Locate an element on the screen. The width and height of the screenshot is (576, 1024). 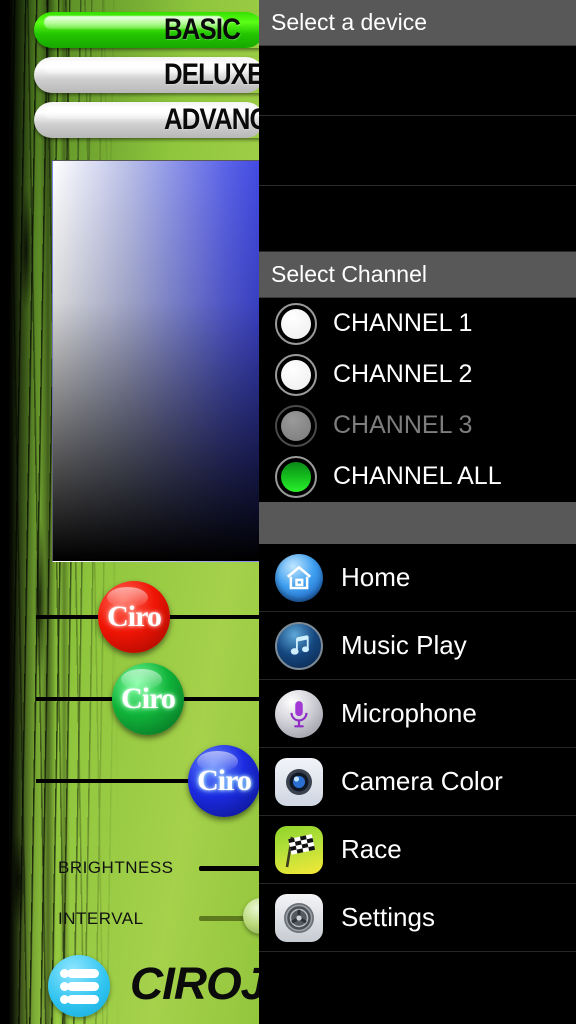
channel-label: CHANNEL 3 is located at coordinates (403, 425).